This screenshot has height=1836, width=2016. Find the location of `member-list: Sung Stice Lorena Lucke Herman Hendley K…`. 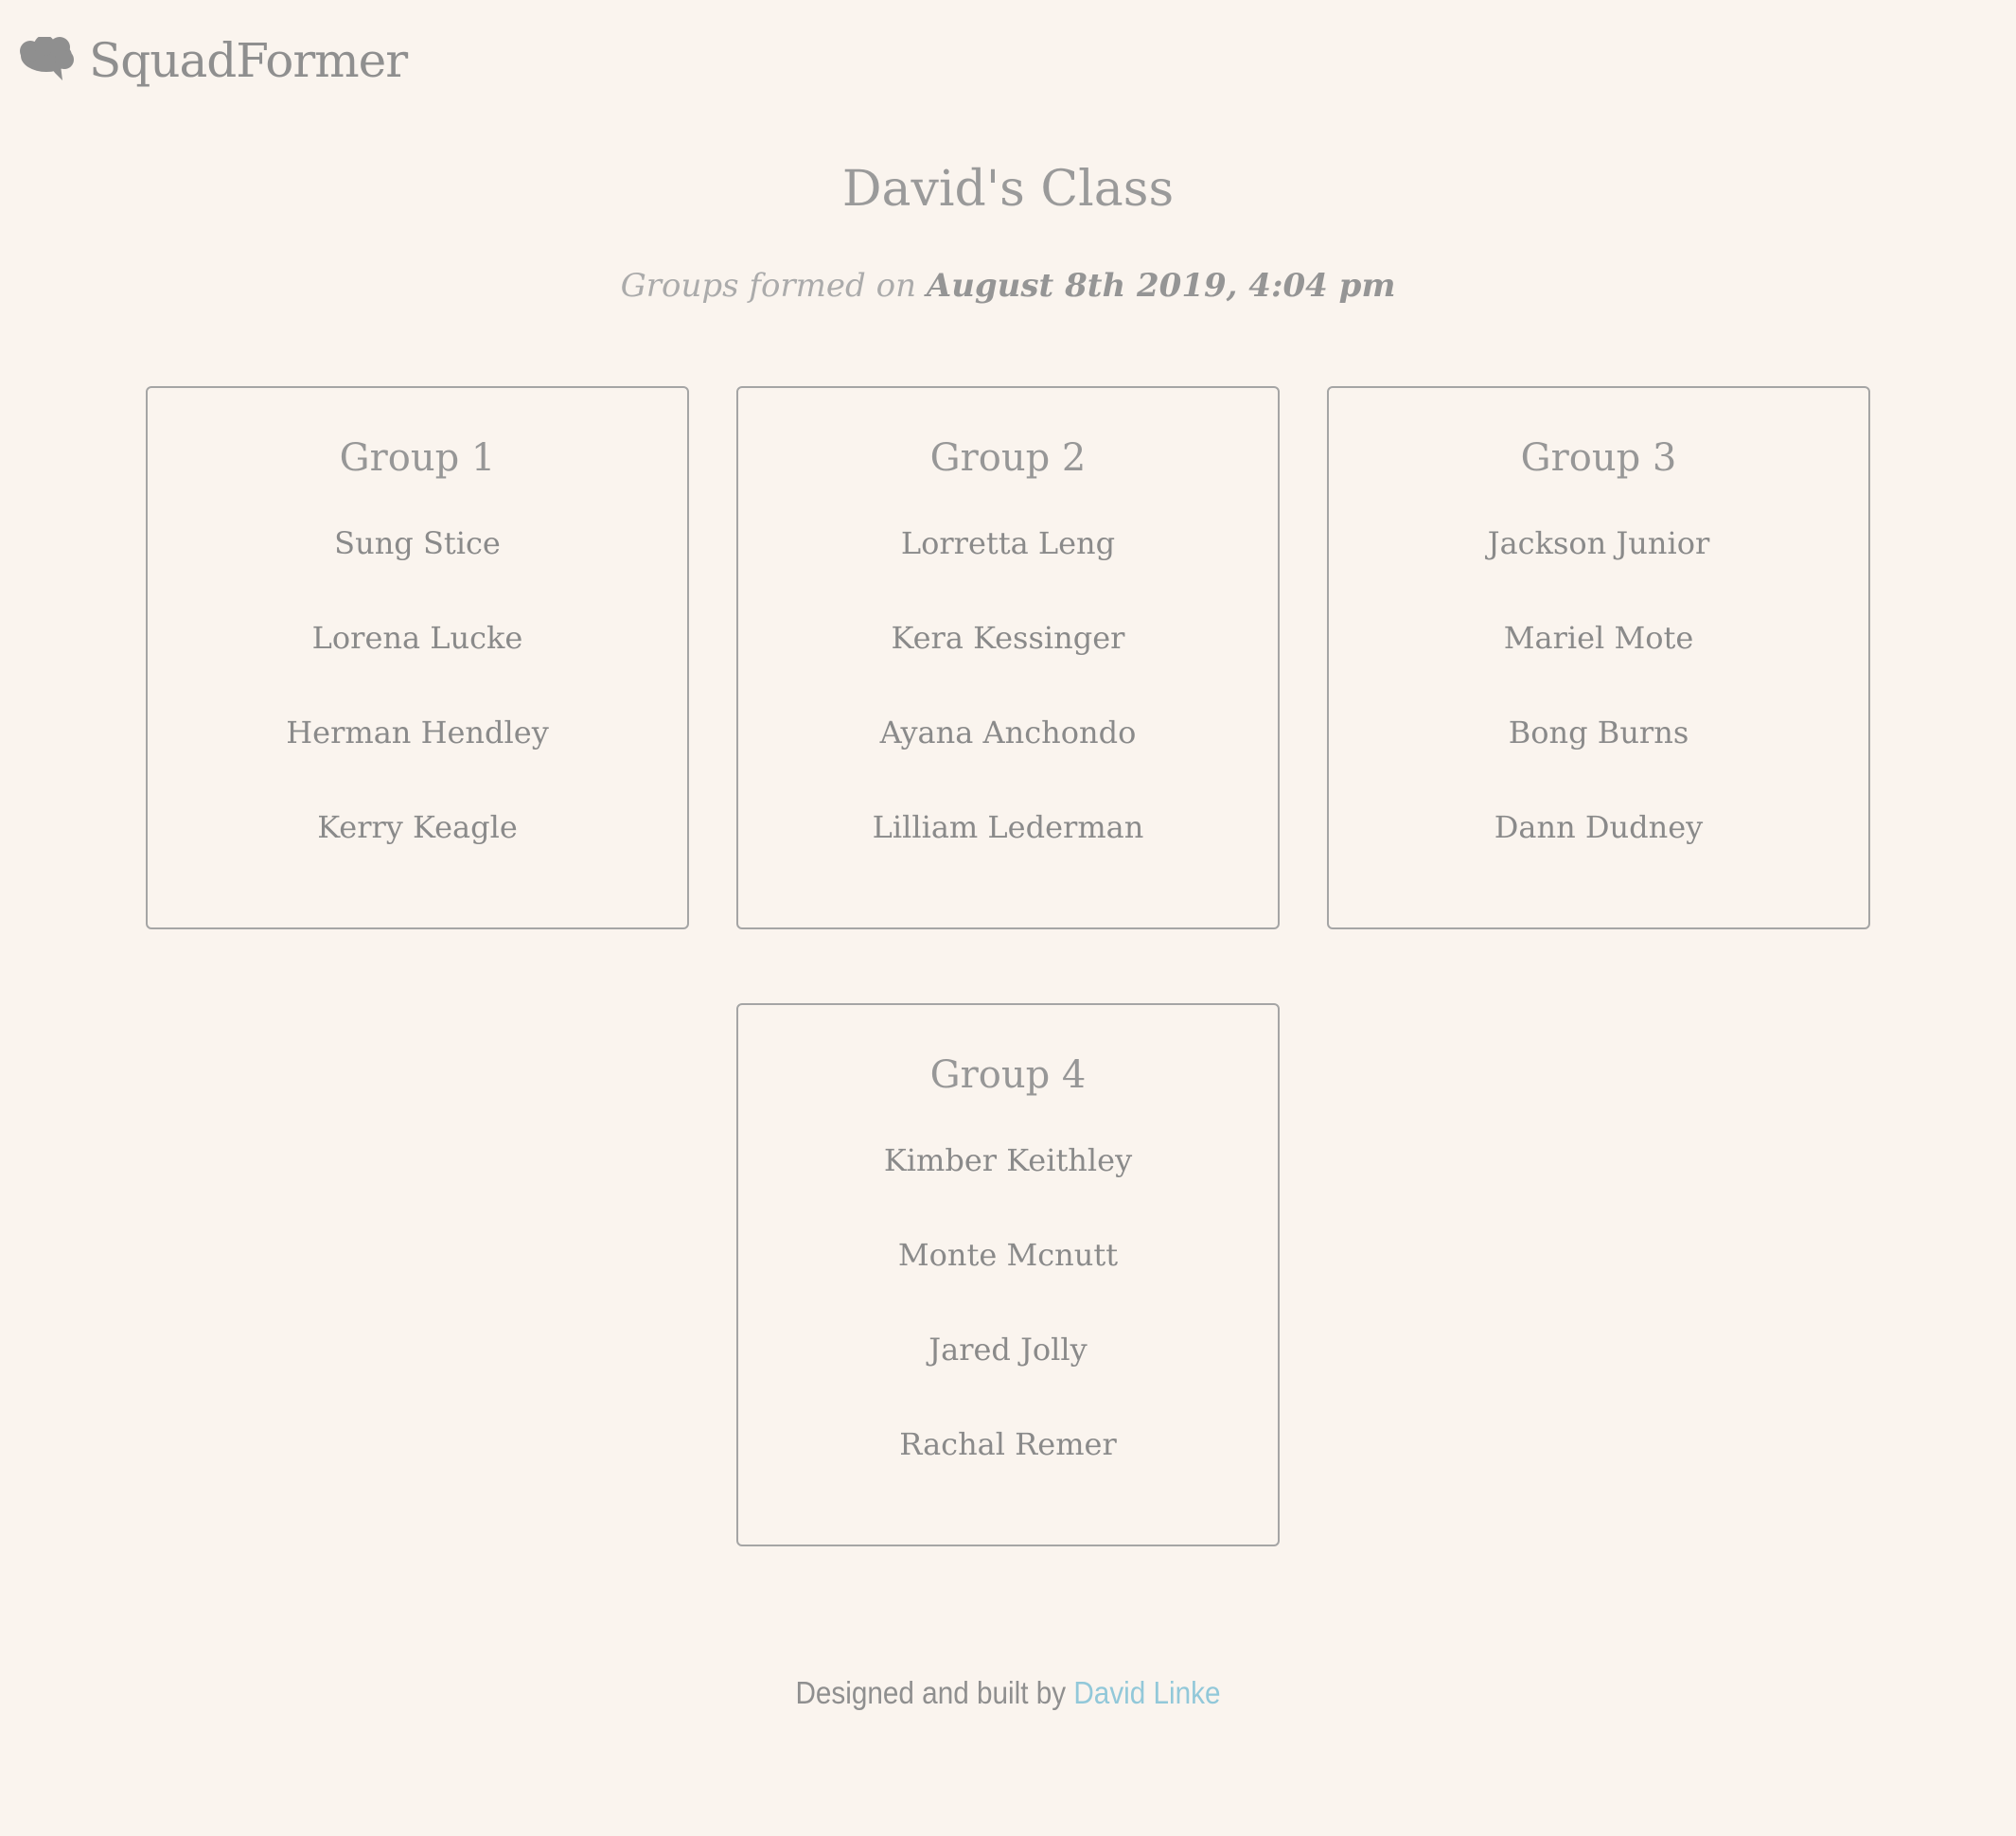

member-list: Sung Stice Lorena Lucke Herman Hendley K… is located at coordinates (417, 713).